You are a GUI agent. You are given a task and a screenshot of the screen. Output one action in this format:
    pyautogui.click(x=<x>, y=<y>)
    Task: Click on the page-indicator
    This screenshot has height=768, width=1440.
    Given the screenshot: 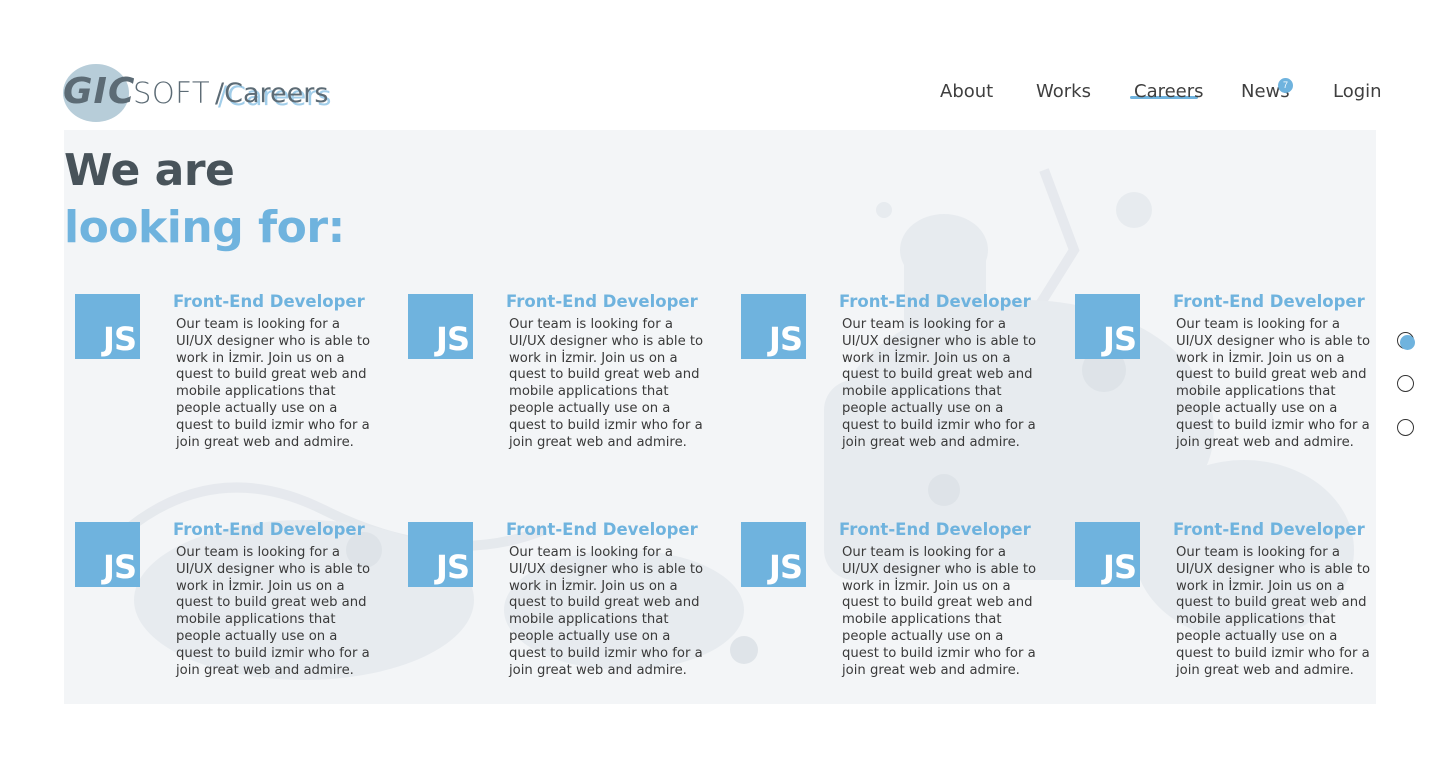 What is the action you would take?
    pyautogui.click(x=1408, y=386)
    